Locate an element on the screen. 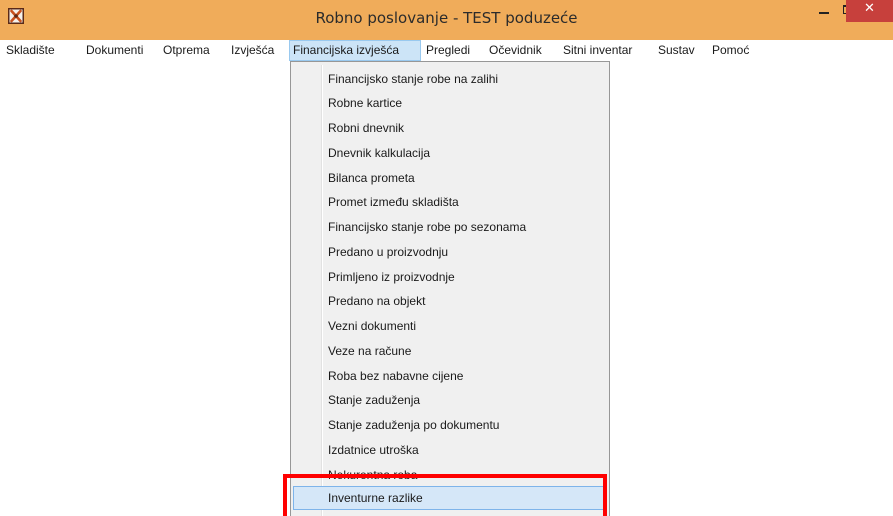 This screenshot has height=516, width=893. title-bar: Robno poslovanje - TEST poduzeće ✕ is located at coordinates (446, 20).